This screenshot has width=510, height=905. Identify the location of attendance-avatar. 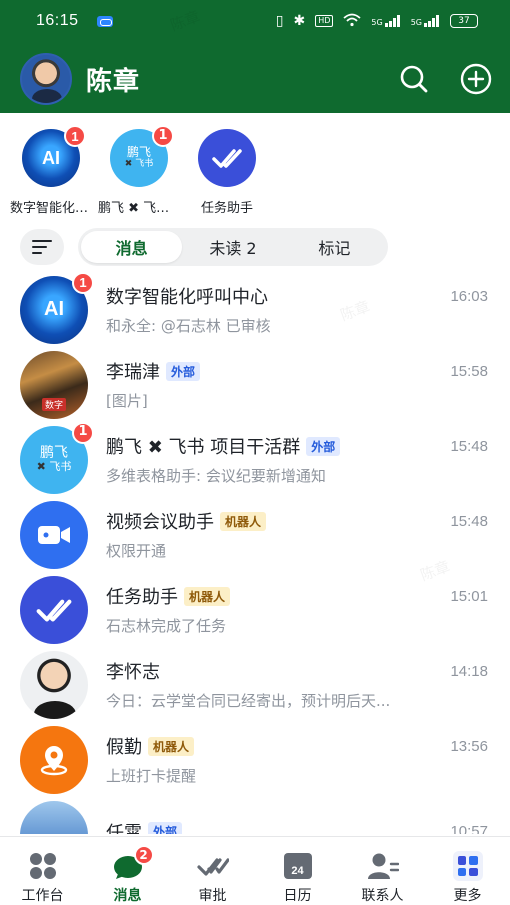
(54, 759).